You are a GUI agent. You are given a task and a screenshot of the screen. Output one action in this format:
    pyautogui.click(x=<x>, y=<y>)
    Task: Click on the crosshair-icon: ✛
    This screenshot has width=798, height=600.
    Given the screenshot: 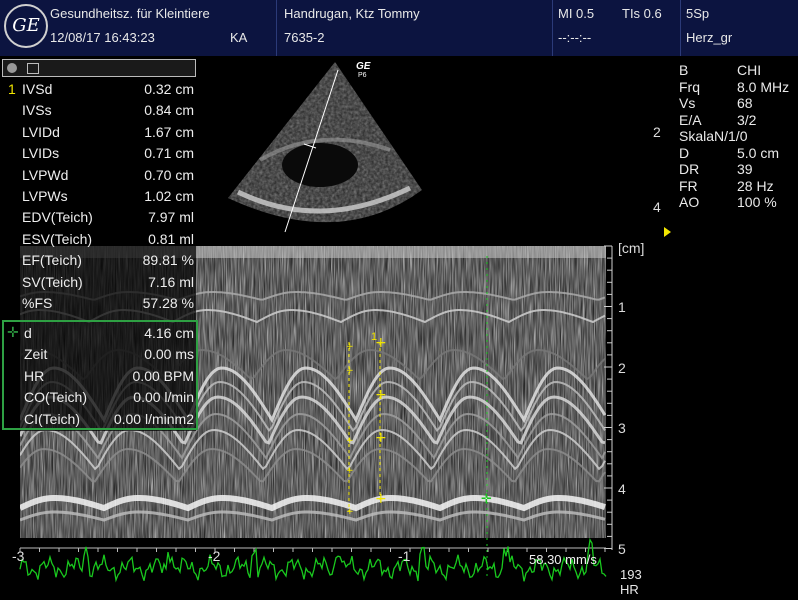 What is the action you would take?
    pyautogui.click(x=13, y=332)
    